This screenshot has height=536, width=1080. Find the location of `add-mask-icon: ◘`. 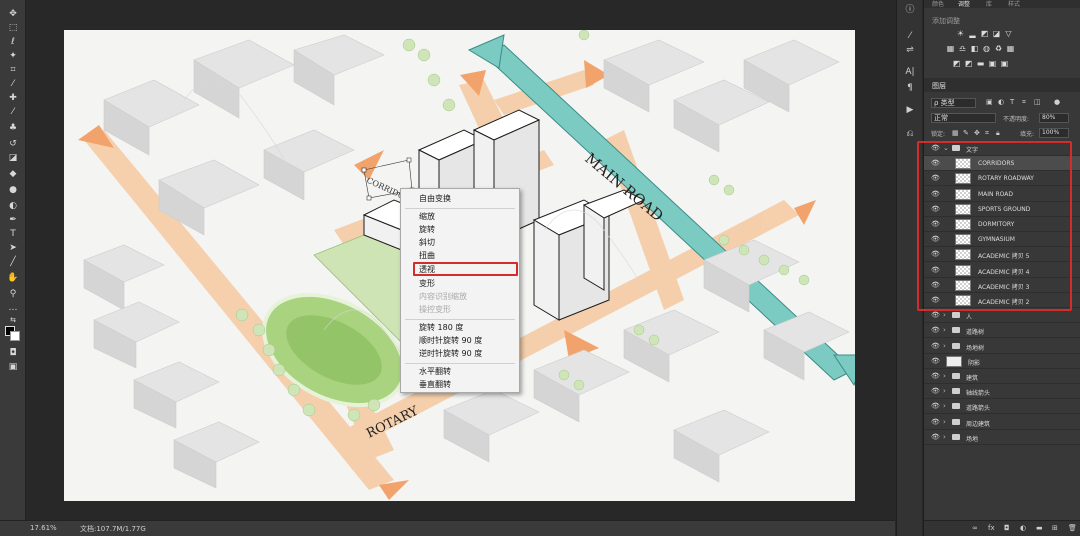

add-mask-icon: ◘ is located at coordinates (1007, 528).